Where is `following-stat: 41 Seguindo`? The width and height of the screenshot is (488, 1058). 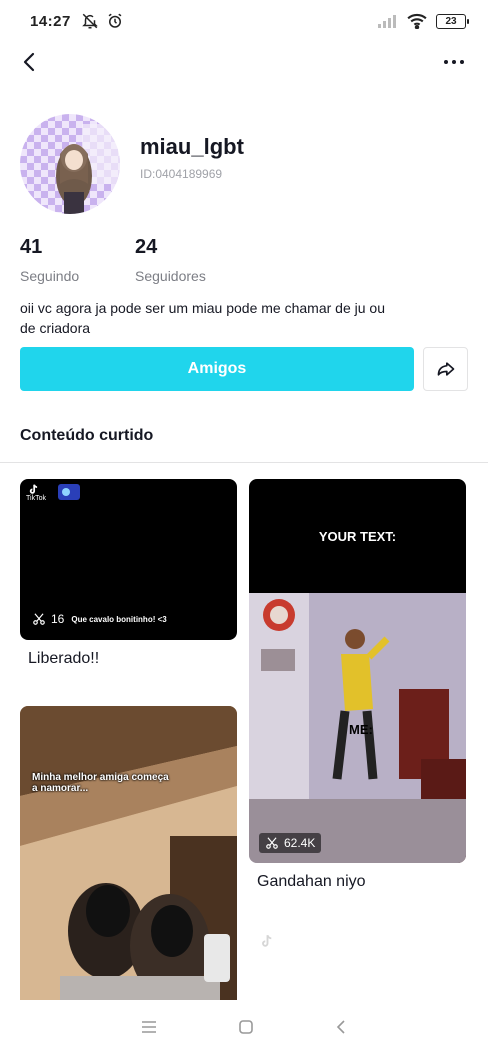
following-stat: 41 Seguindo is located at coordinates (49, 260).